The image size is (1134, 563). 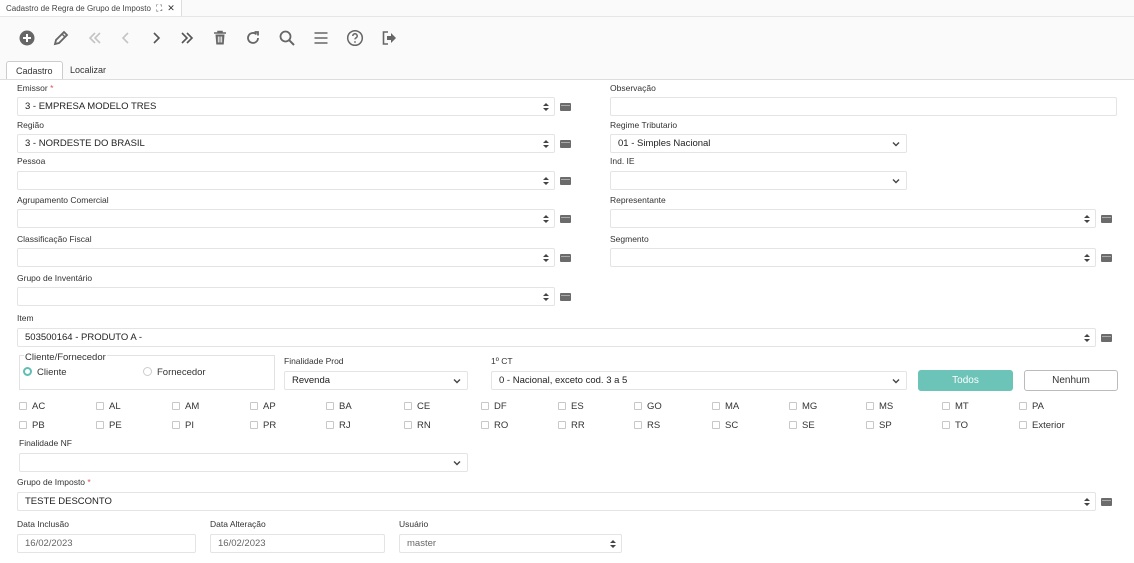 I want to click on previous-record-button, so click(x=126, y=38).